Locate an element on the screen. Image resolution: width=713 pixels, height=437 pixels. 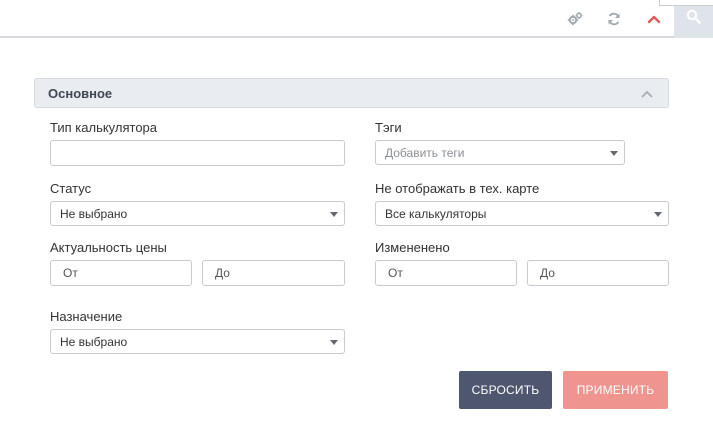
chevron-up-icon is located at coordinates (647, 93).